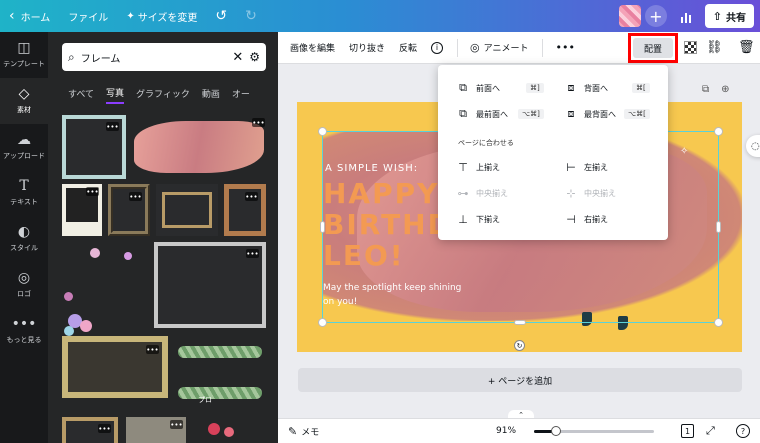 Image resolution: width=760 pixels, height=443 pixels. Describe the element at coordinates (88, 16) in the screenshot. I see `file-menu: ファイル` at that location.